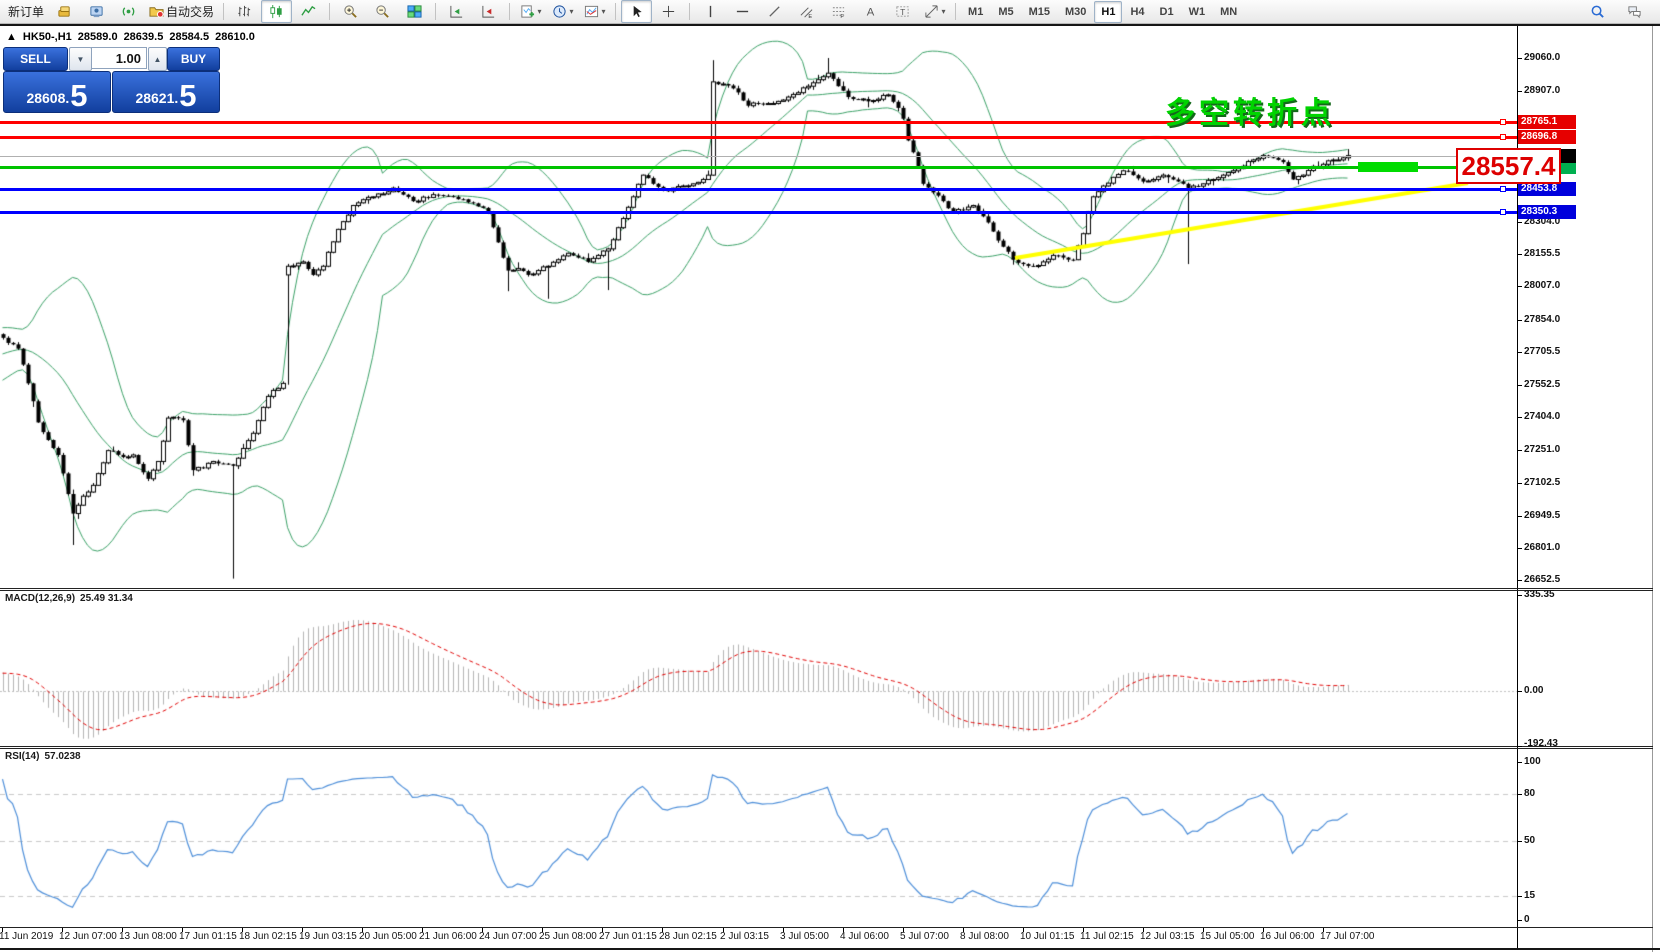  Describe the element at coordinates (838, 11) in the screenshot. I see `fibonacci-button: F` at that location.